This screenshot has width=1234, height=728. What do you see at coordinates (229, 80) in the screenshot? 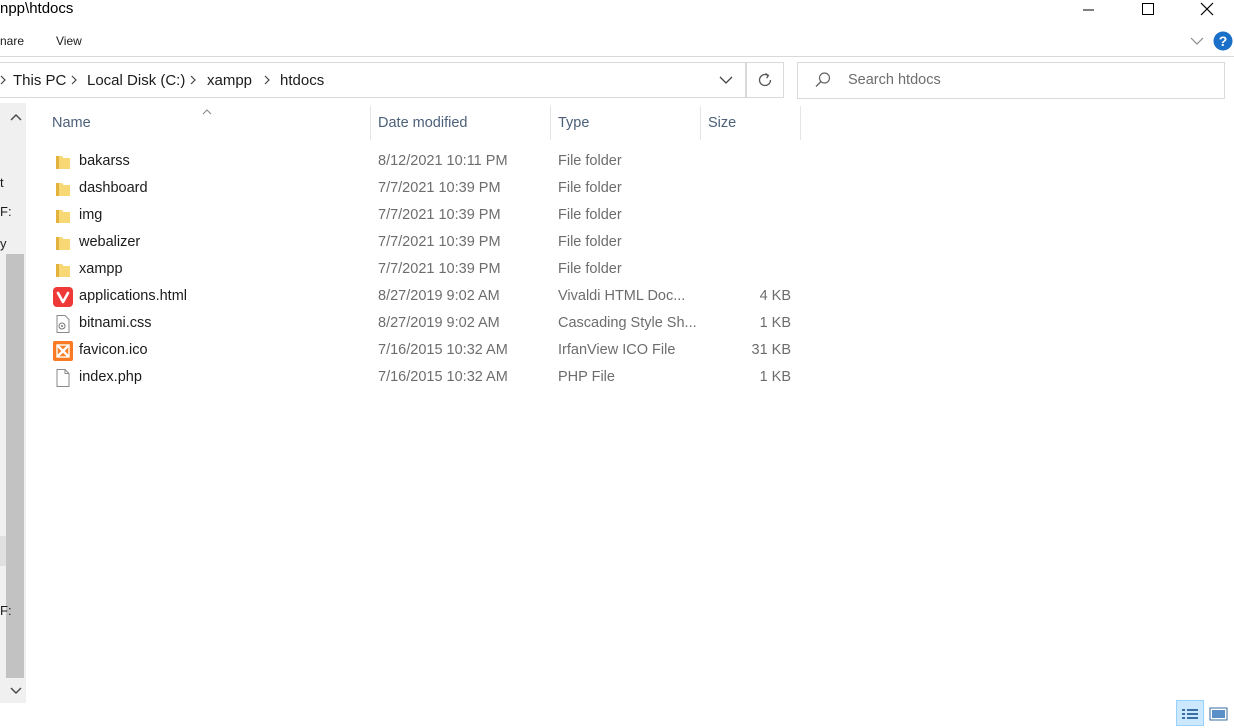
I see `breadcrumb-xampp: xampp` at bounding box center [229, 80].